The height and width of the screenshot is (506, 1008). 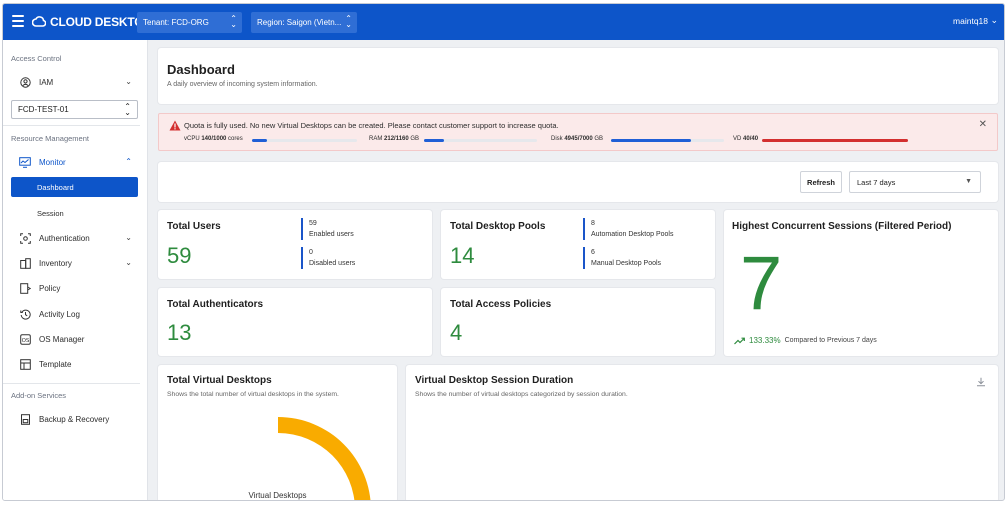 I want to click on quota-fill, so click(x=434, y=140).